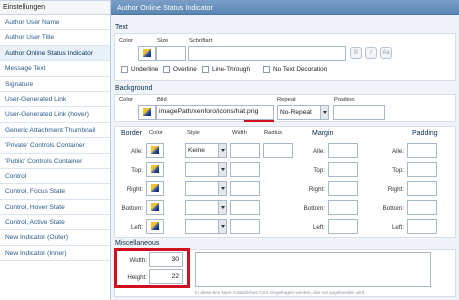 The image size is (459, 300). What do you see at coordinates (55, 23) in the screenshot?
I see `sidebar-item-author-user-name: Author User Name` at bounding box center [55, 23].